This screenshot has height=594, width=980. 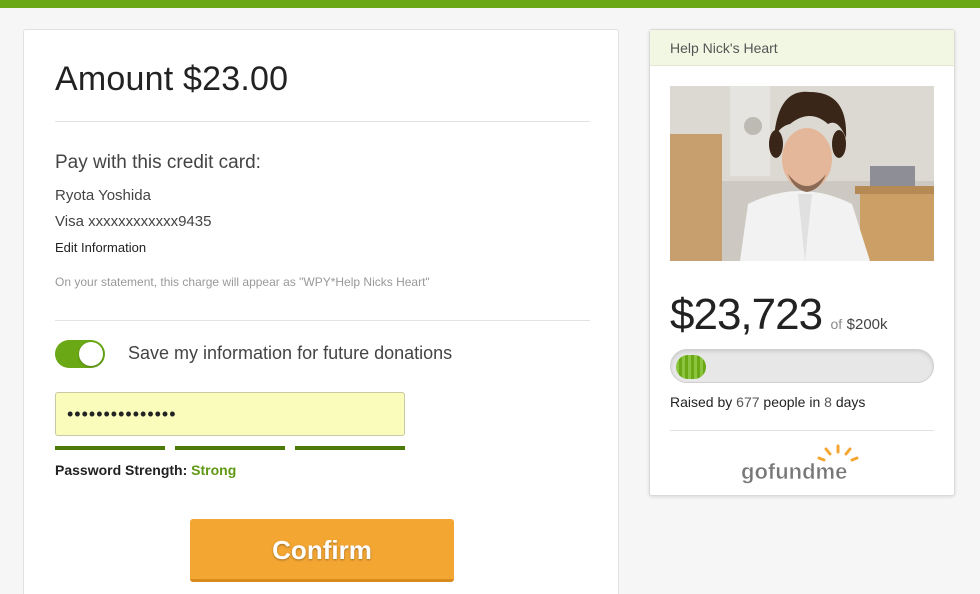 What do you see at coordinates (748, 402) in the screenshot?
I see `people-count: 677` at bounding box center [748, 402].